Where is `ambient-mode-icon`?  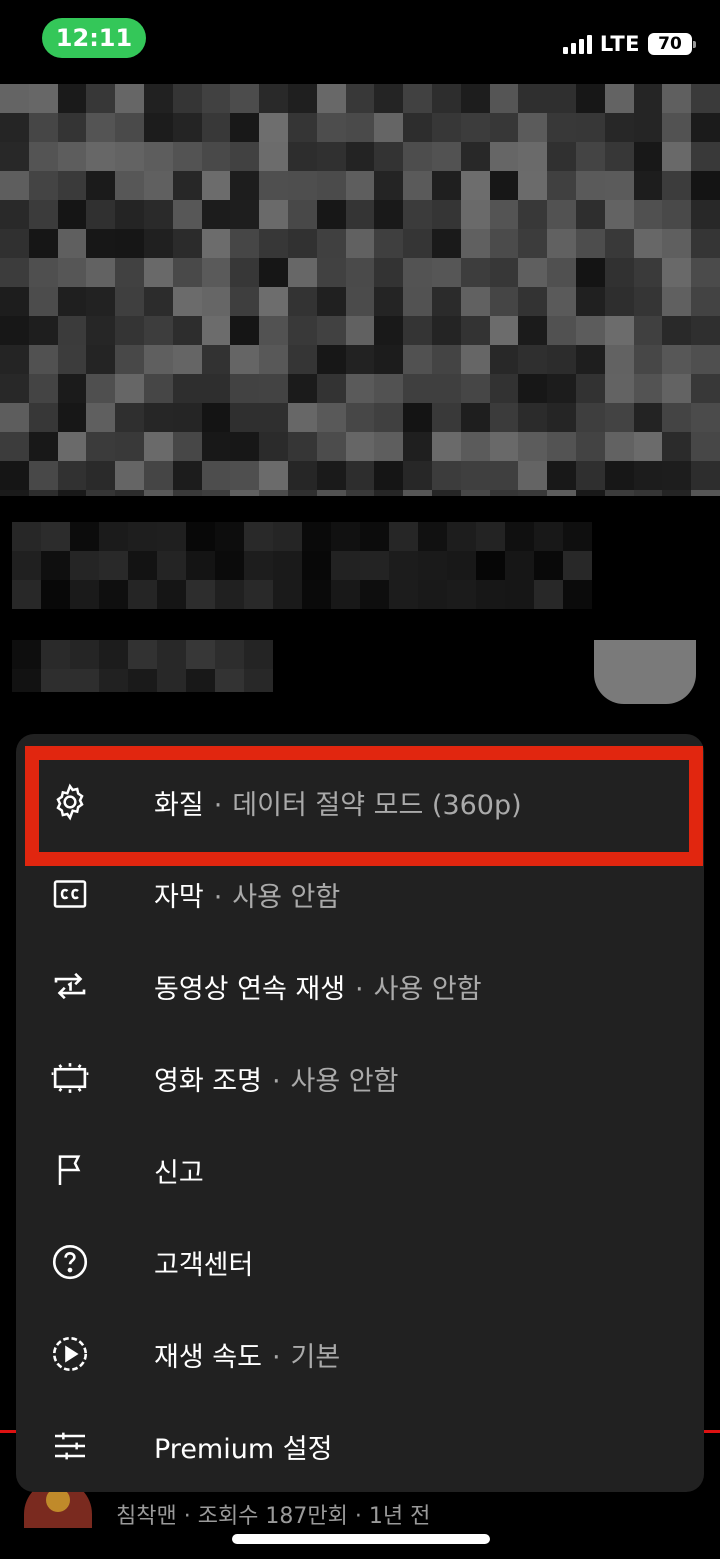
ambient-mode-icon is located at coordinates (70, 1078).